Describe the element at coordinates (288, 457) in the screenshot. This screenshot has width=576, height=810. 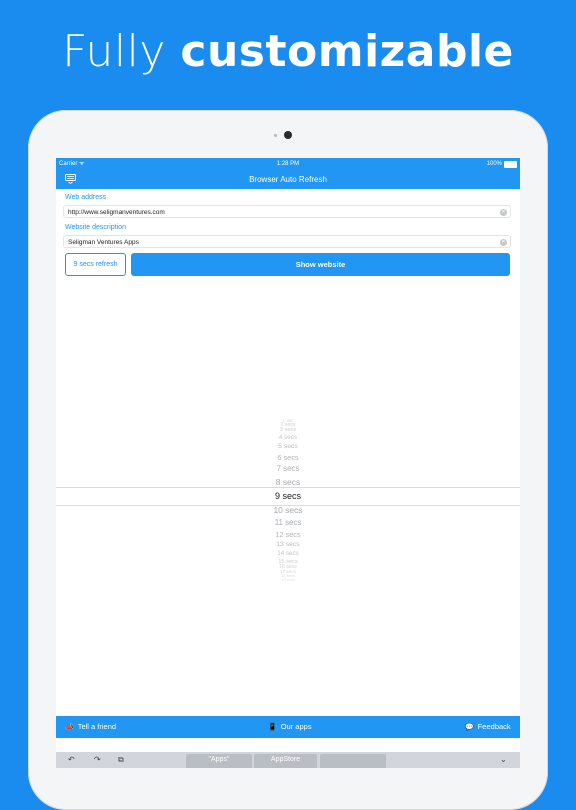
I see `picker-option: 6 secs` at that location.